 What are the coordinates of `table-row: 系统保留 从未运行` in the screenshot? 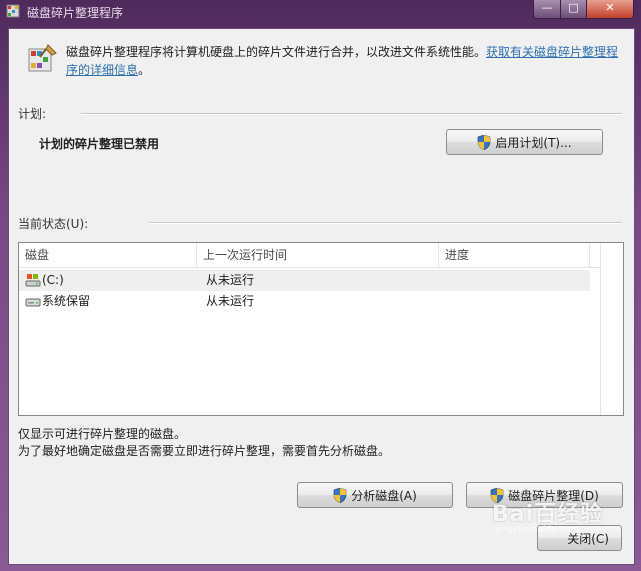 It's located at (304, 301).